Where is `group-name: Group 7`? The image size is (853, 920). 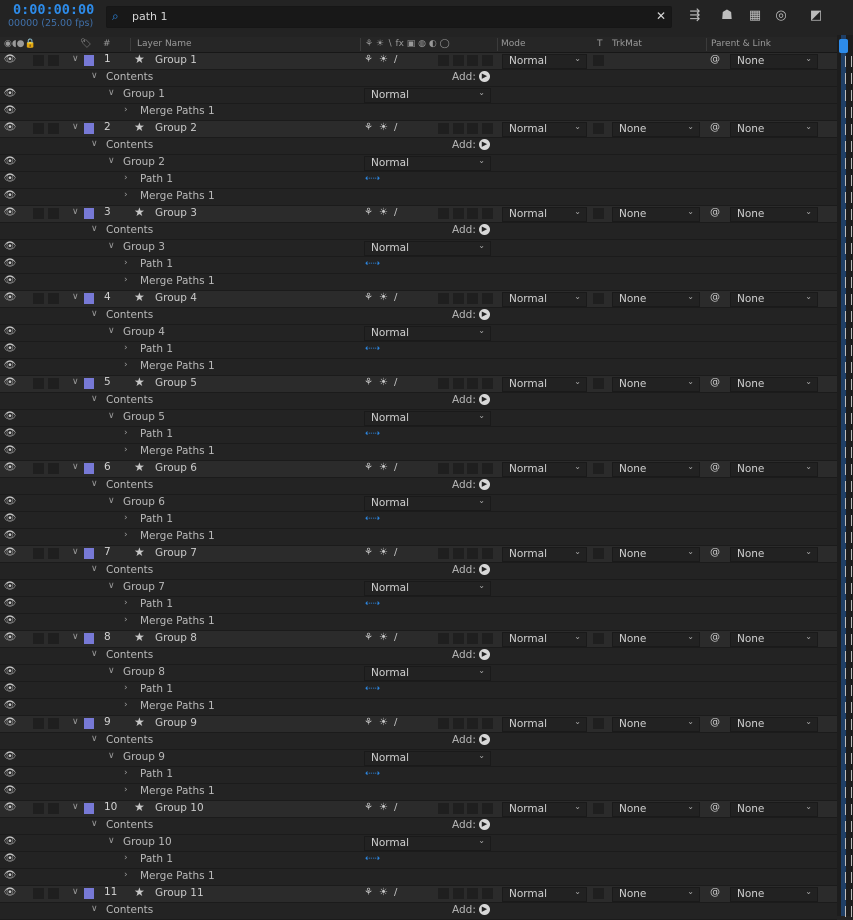
group-name: Group 7 is located at coordinates (144, 587).